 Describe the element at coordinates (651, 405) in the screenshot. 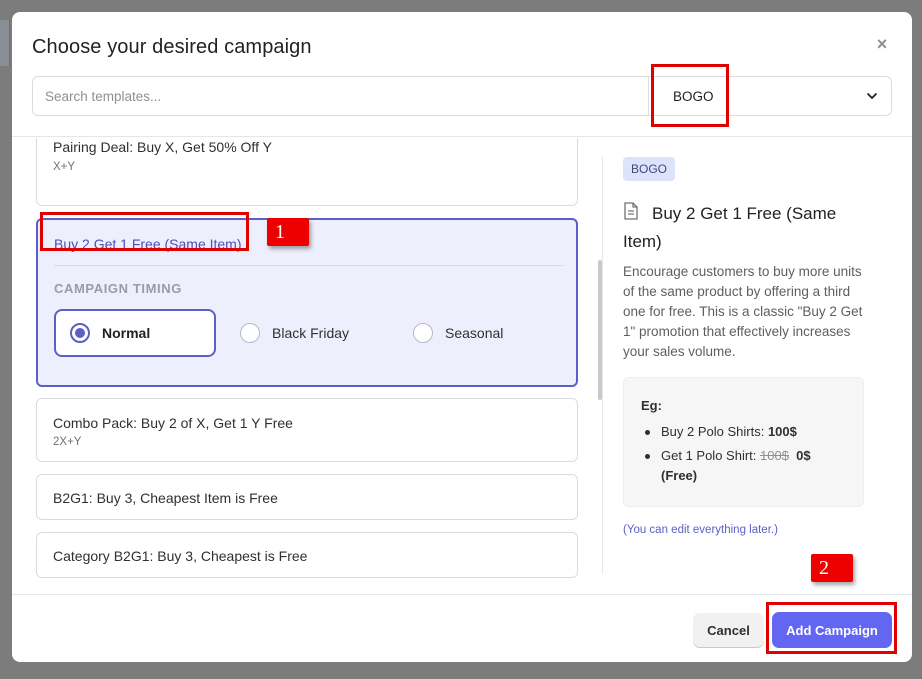

I see `example-title: Eg:` at that location.